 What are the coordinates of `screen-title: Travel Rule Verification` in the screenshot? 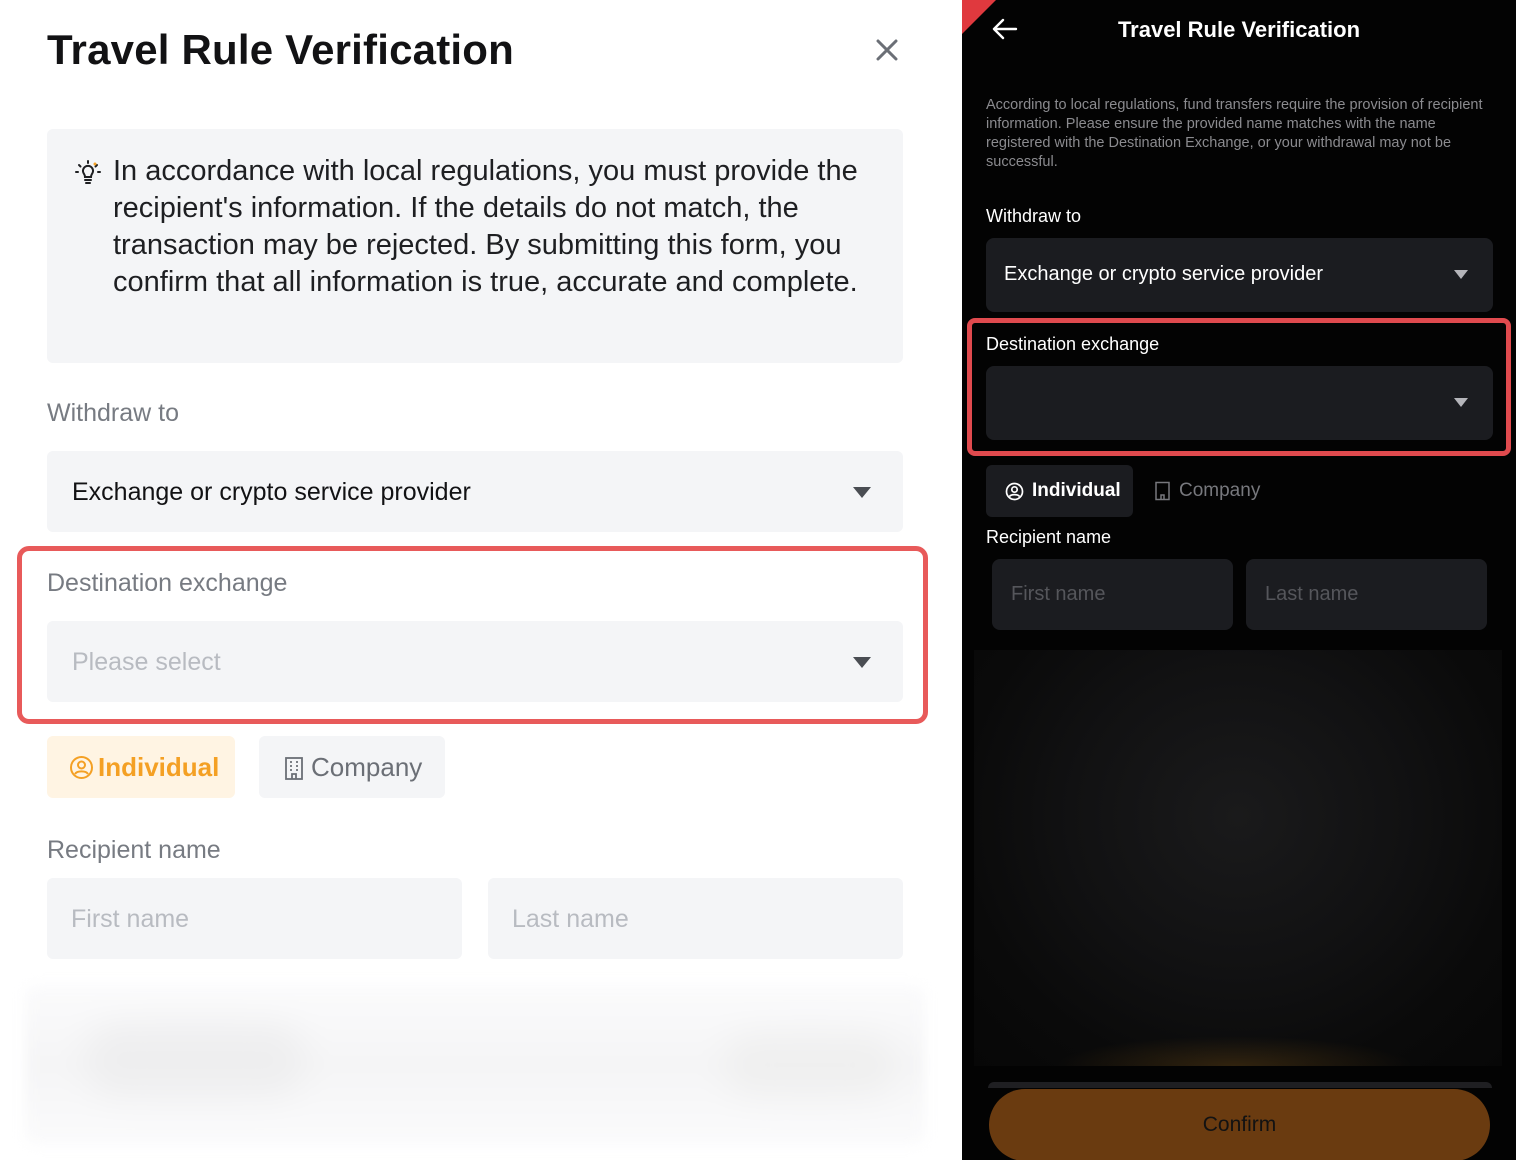 It's located at (1239, 30).